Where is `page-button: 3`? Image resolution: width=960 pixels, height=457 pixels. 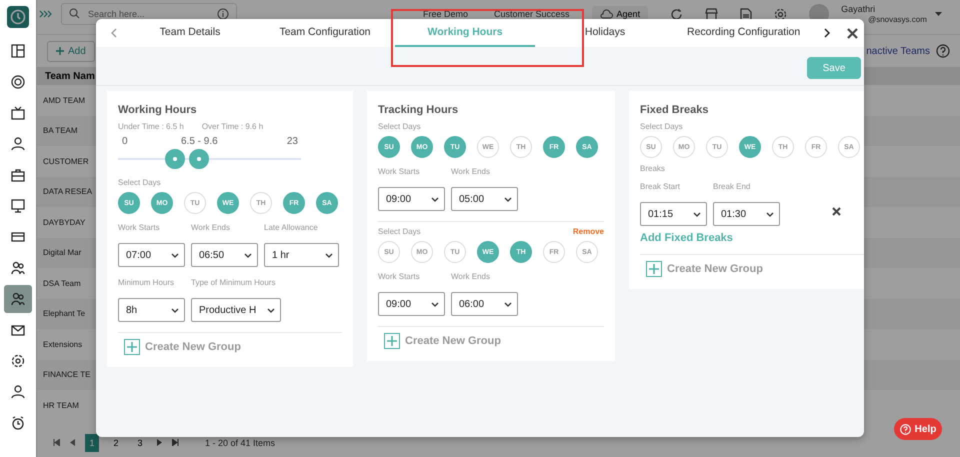
page-button: 3 is located at coordinates (140, 443).